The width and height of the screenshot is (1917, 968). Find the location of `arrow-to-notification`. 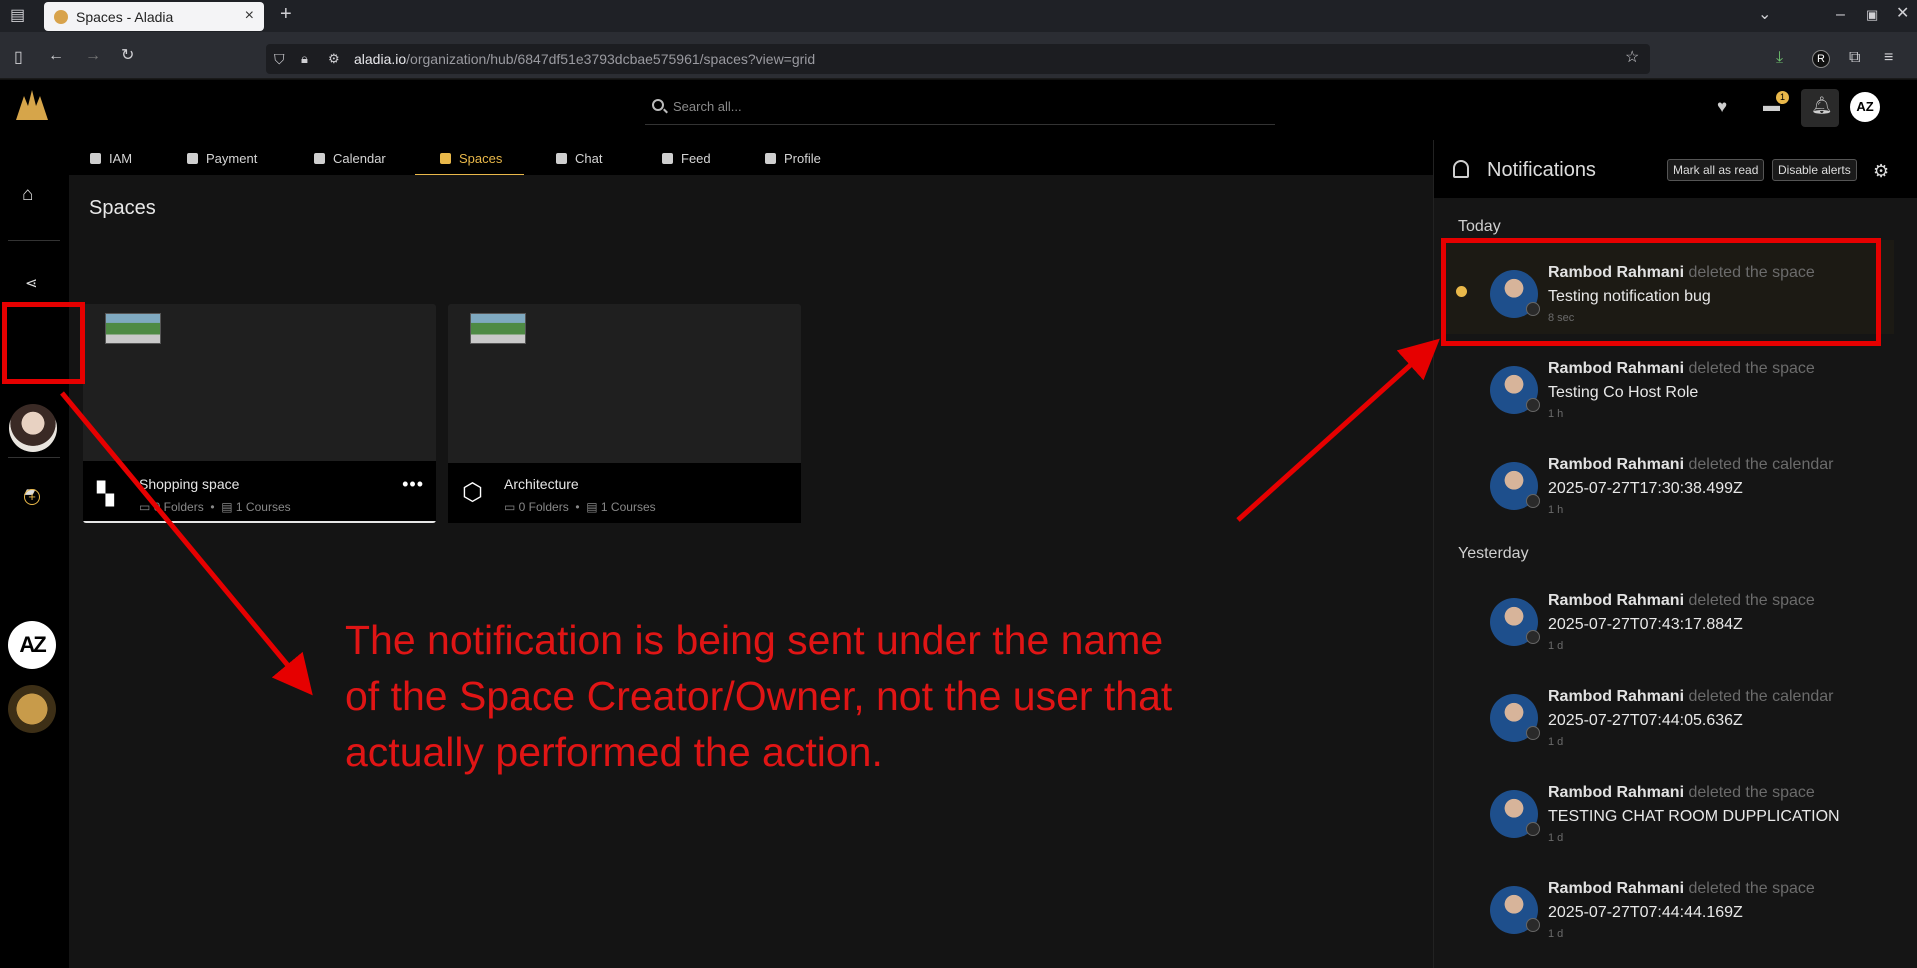

arrow-to-notification is located at coordinates (1338, 430).